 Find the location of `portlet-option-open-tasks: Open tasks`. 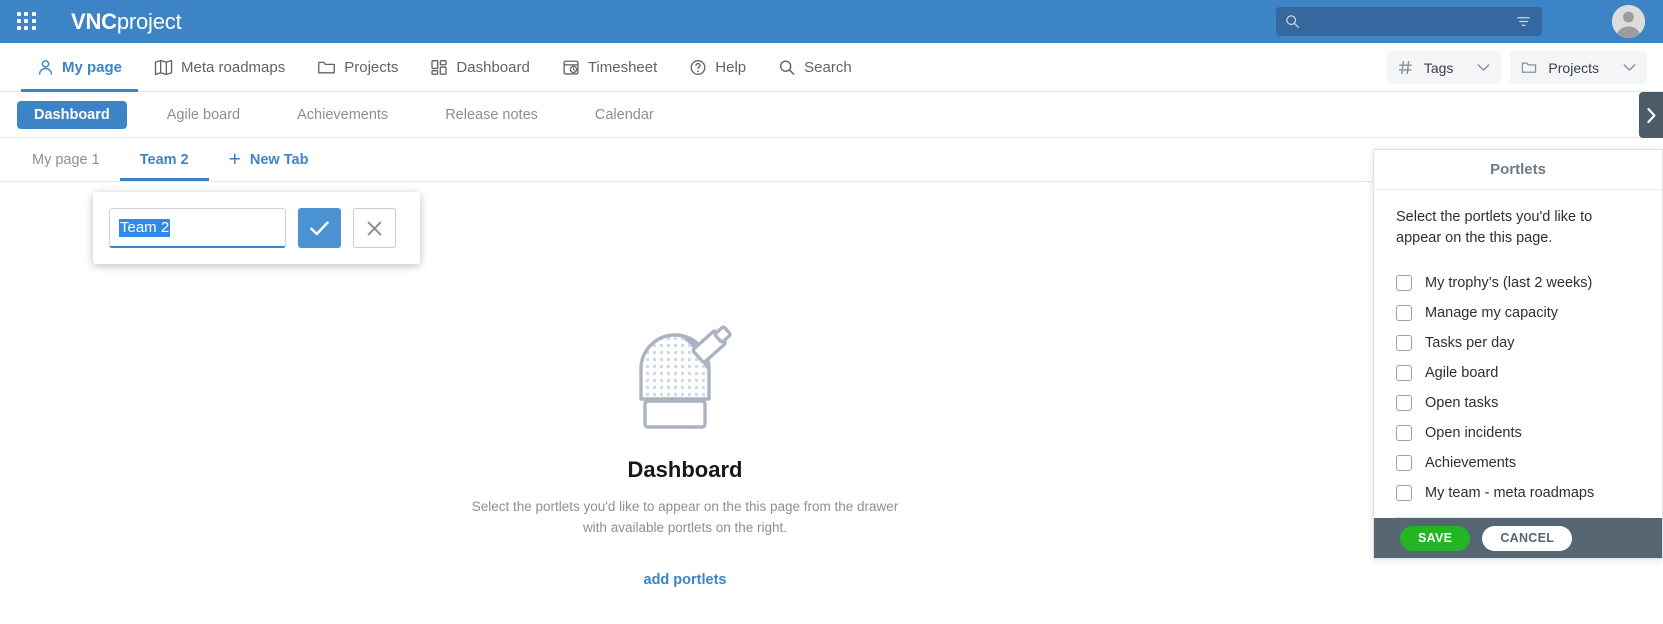

portlet-option-open-tasks: Open tasks is located at coordinates (1518, 403).